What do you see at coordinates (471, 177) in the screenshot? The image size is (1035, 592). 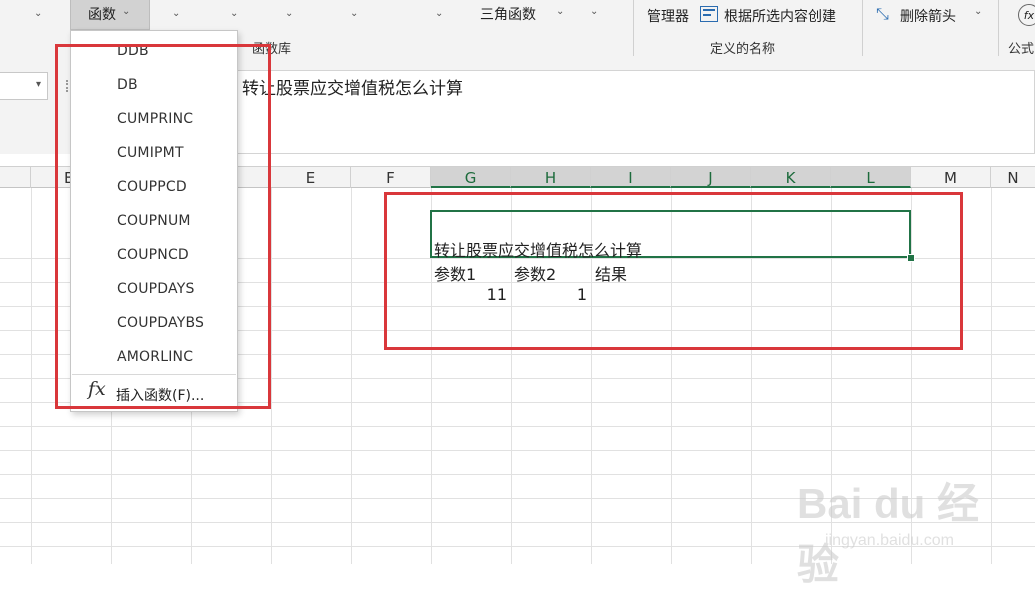 I see `column-header-g: G` at bounding box center [471, 177].